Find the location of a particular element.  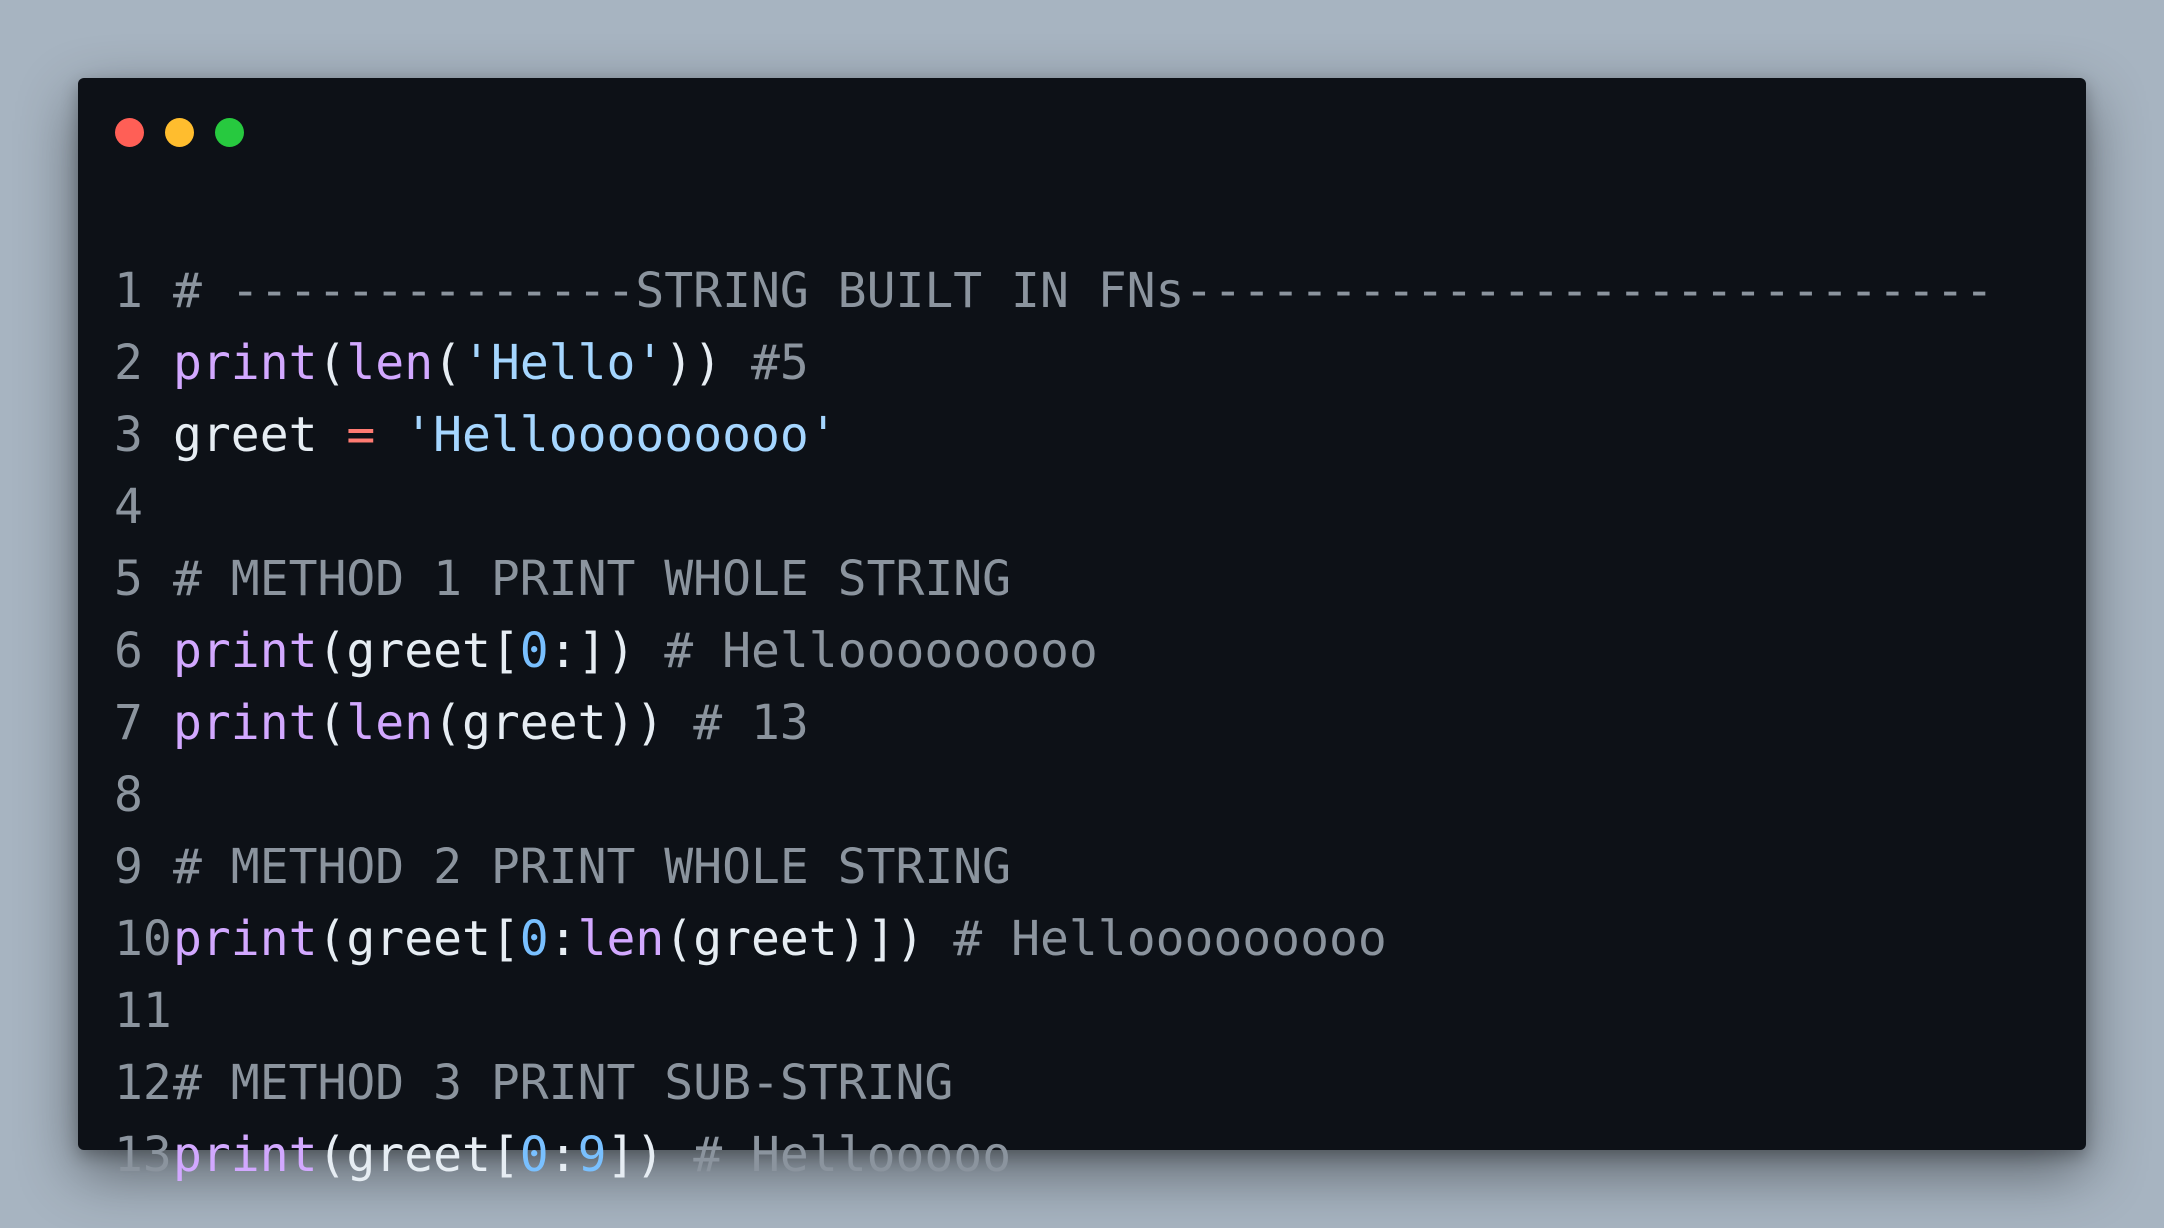

code-line: 7 print(len(greet)) # 13 is located at coordinates (1054, 723).